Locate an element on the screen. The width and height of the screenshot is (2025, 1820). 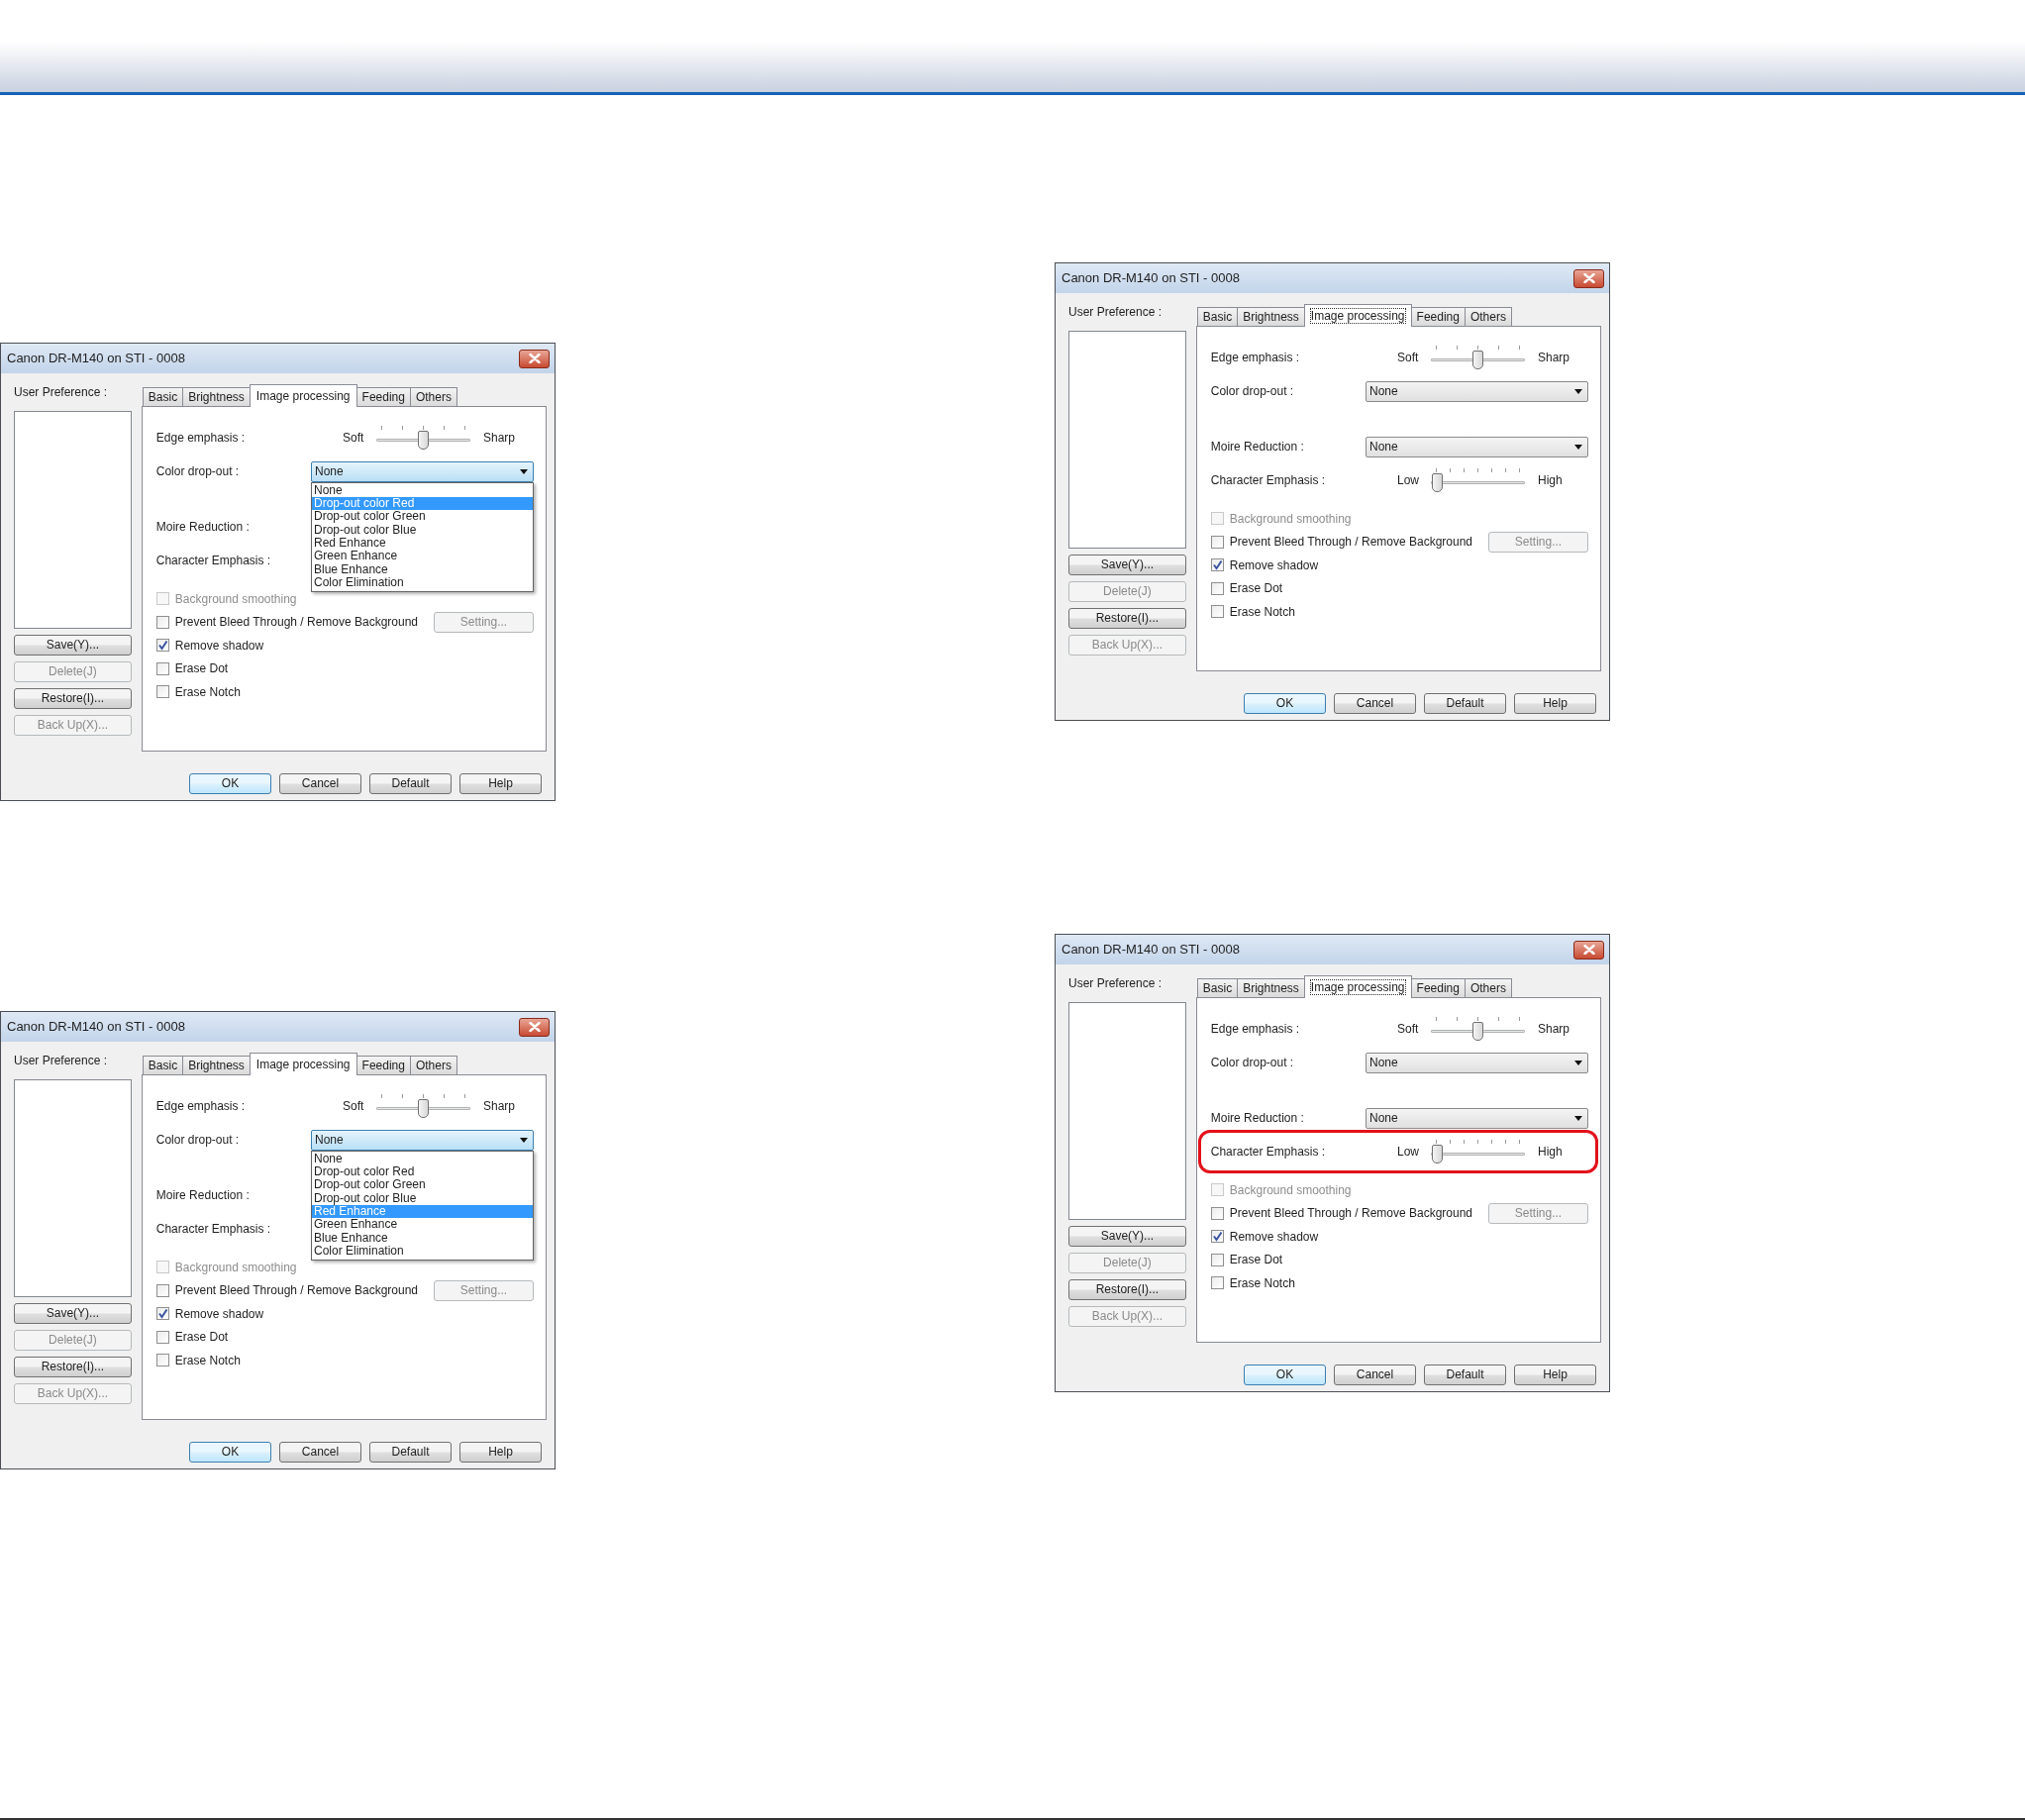
dropdown-option: Drop-out color Red is located at coordinates (422, 1171).